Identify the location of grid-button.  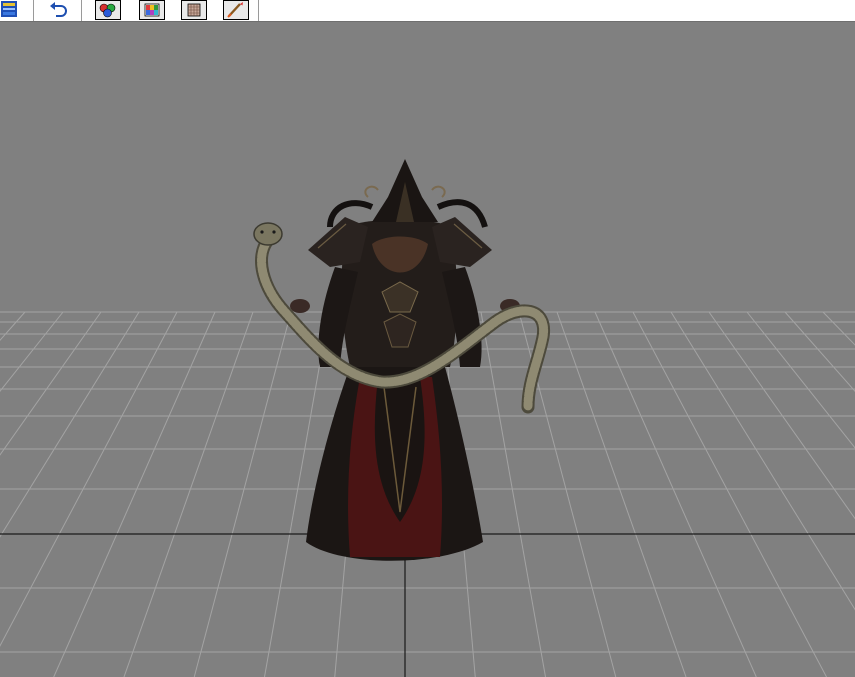
(194, 10).